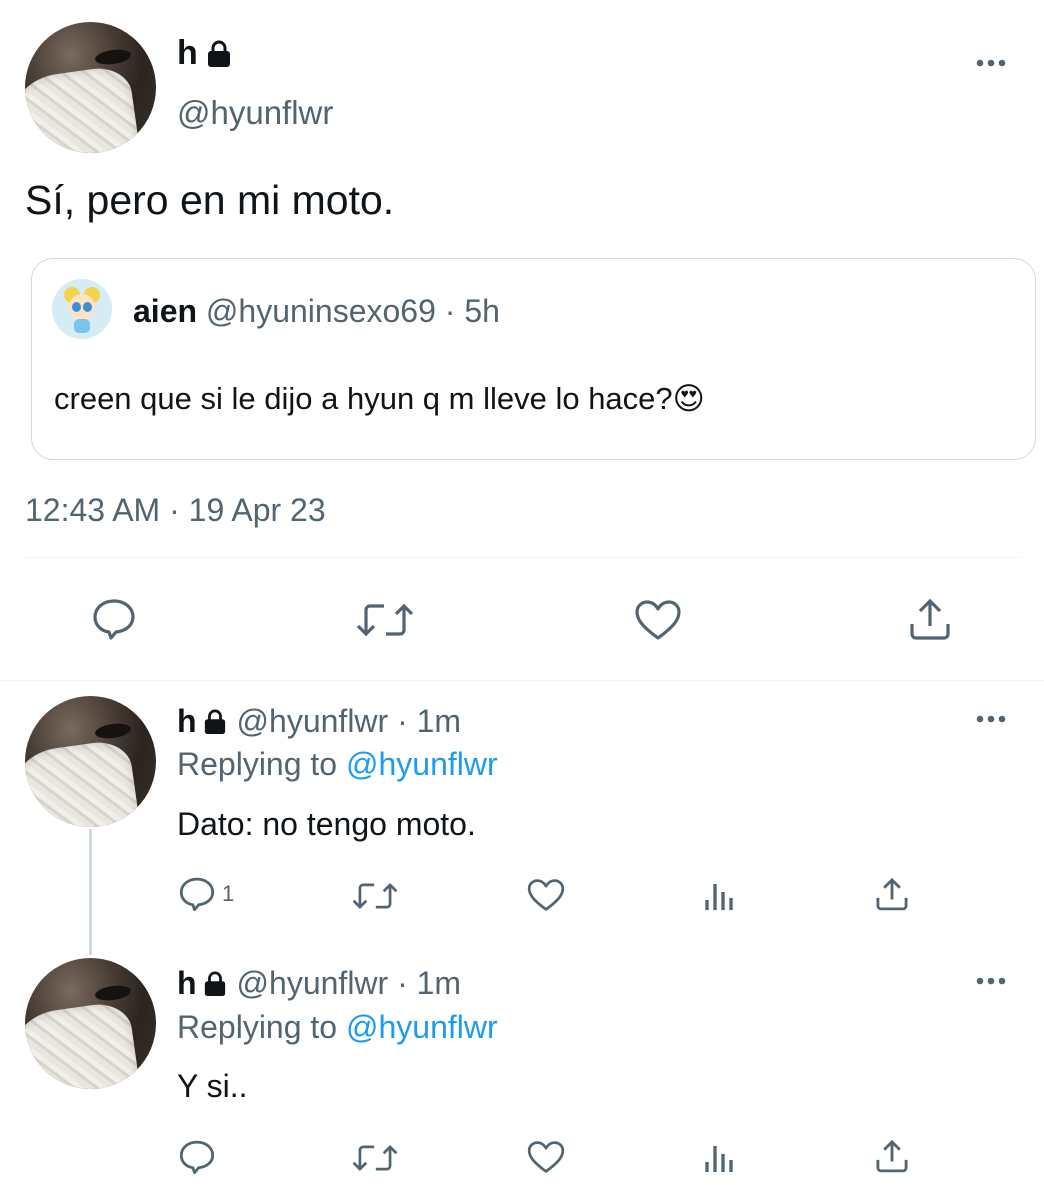  I want to click on quoted-display-name: aien, so click(165, 311).